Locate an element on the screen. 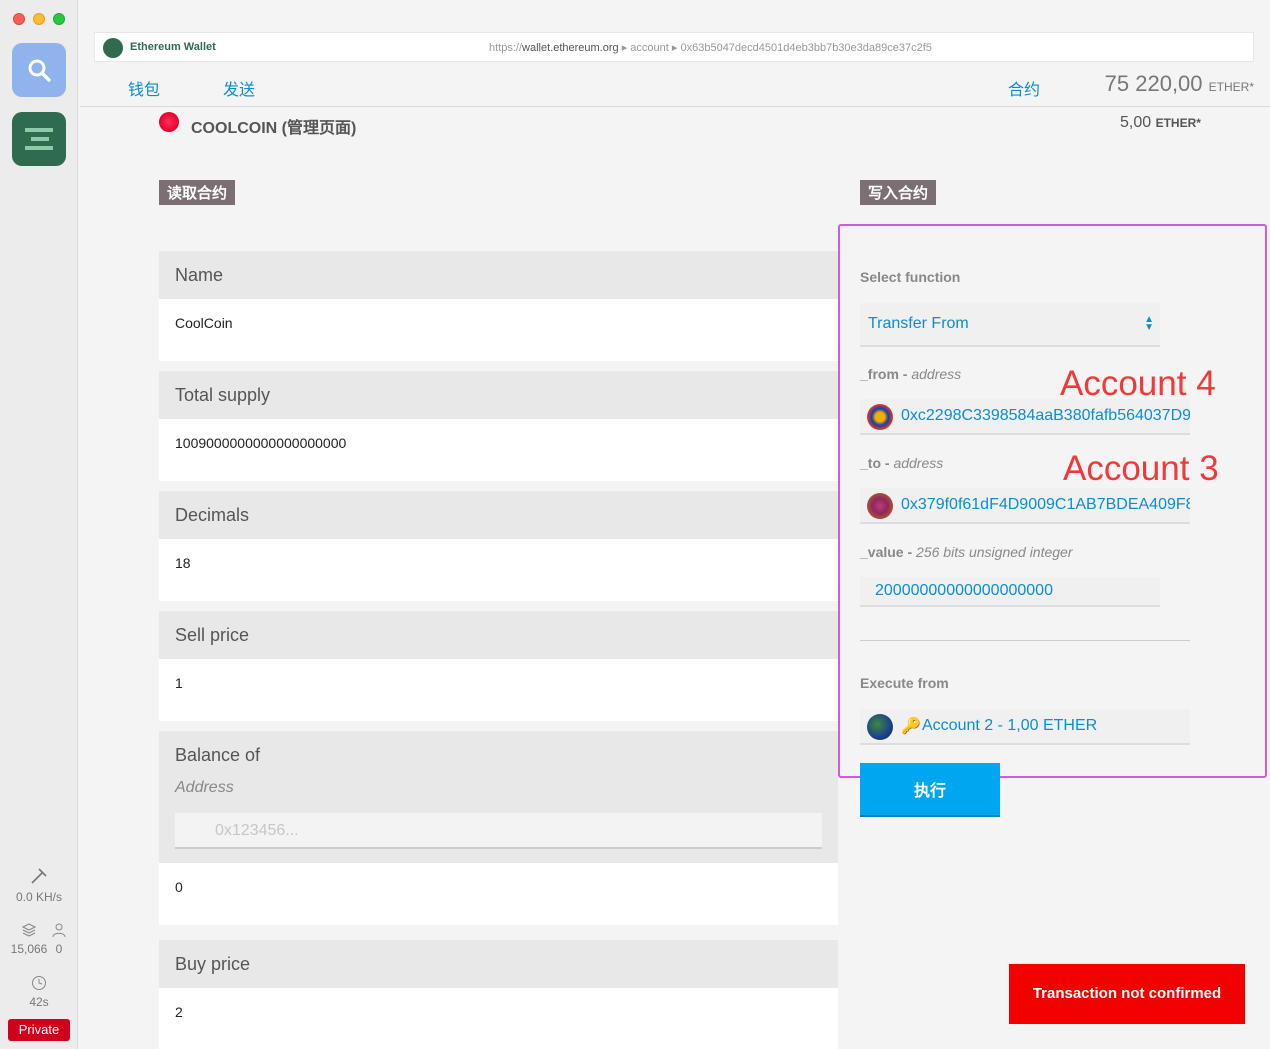 This screenshot has width=1270, height=1049. total-balance: 75 220,00 ETHER* is located at coordinates (1179, 84).